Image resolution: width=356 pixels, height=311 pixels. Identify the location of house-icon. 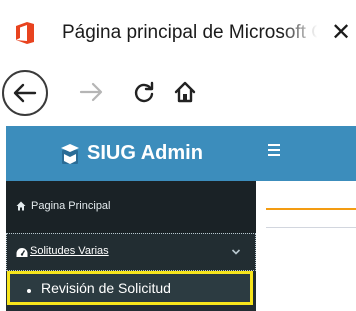
(185, 92).